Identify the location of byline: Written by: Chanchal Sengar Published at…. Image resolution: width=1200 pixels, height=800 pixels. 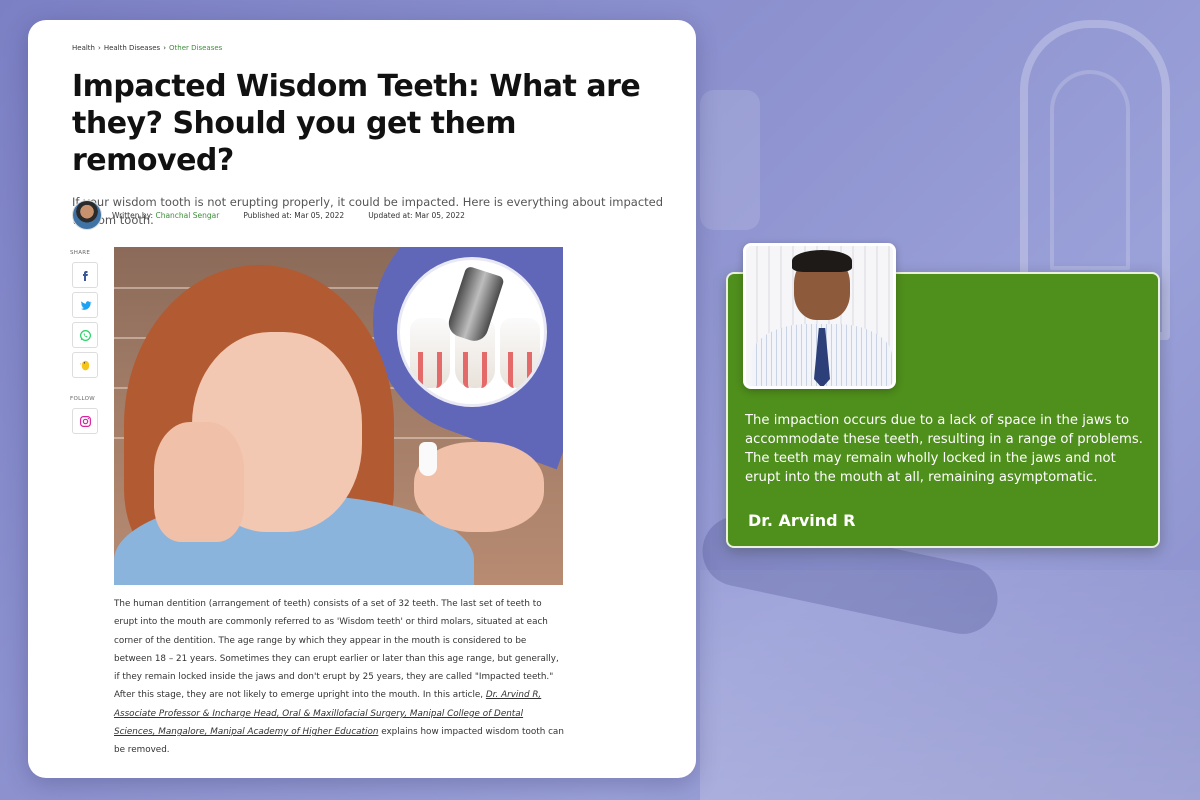
(268, 215).